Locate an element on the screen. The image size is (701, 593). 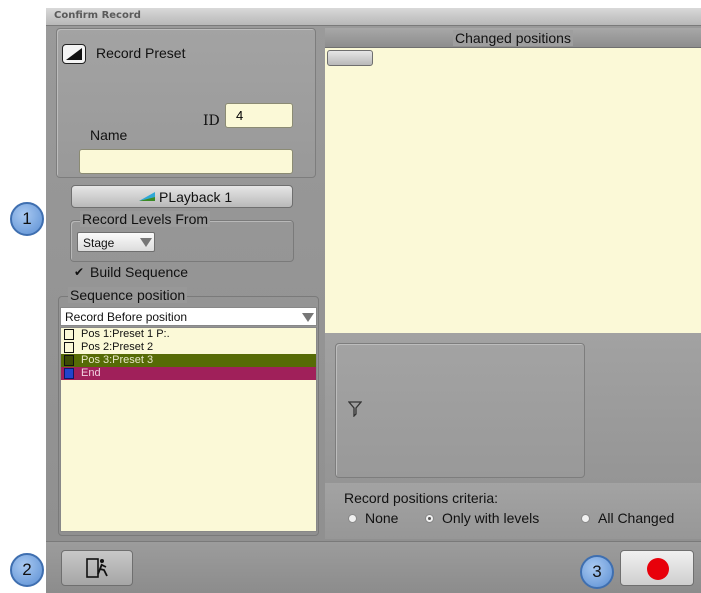
sequence-item-label: End is located at coordinates (91, 373).